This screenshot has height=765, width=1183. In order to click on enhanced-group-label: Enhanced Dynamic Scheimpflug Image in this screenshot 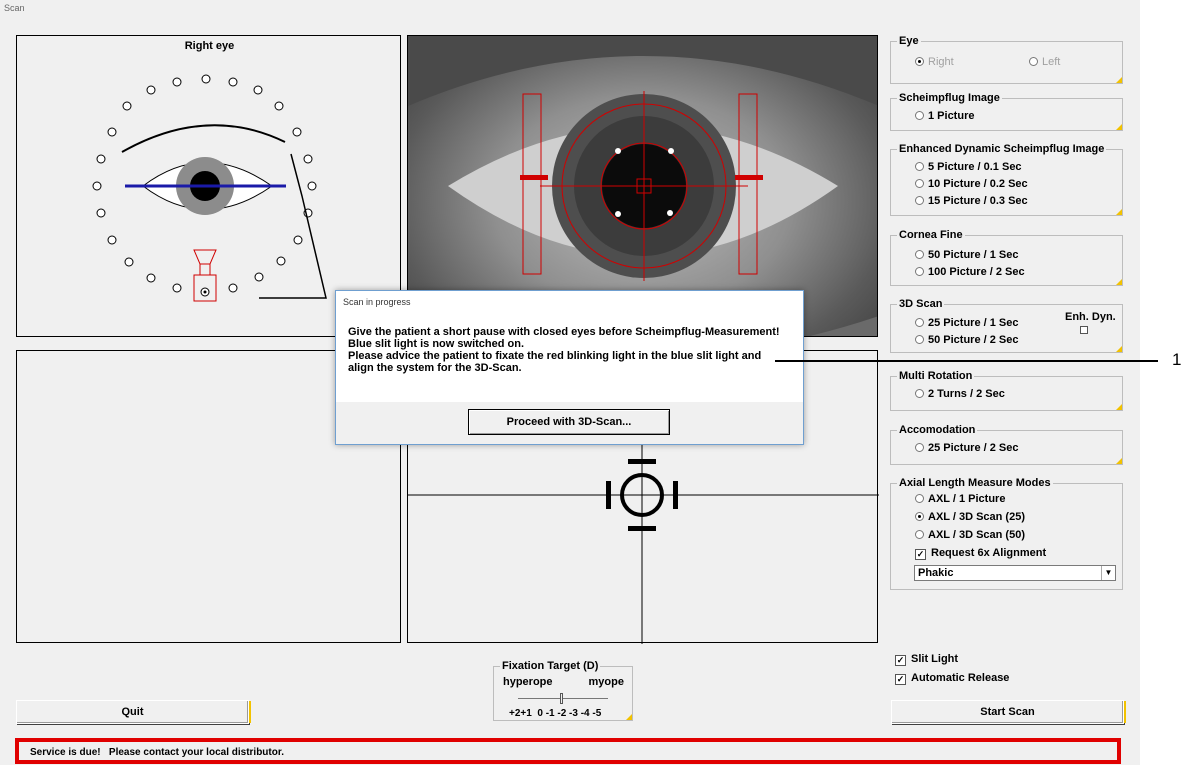, I will do `click(1002, 149)`.